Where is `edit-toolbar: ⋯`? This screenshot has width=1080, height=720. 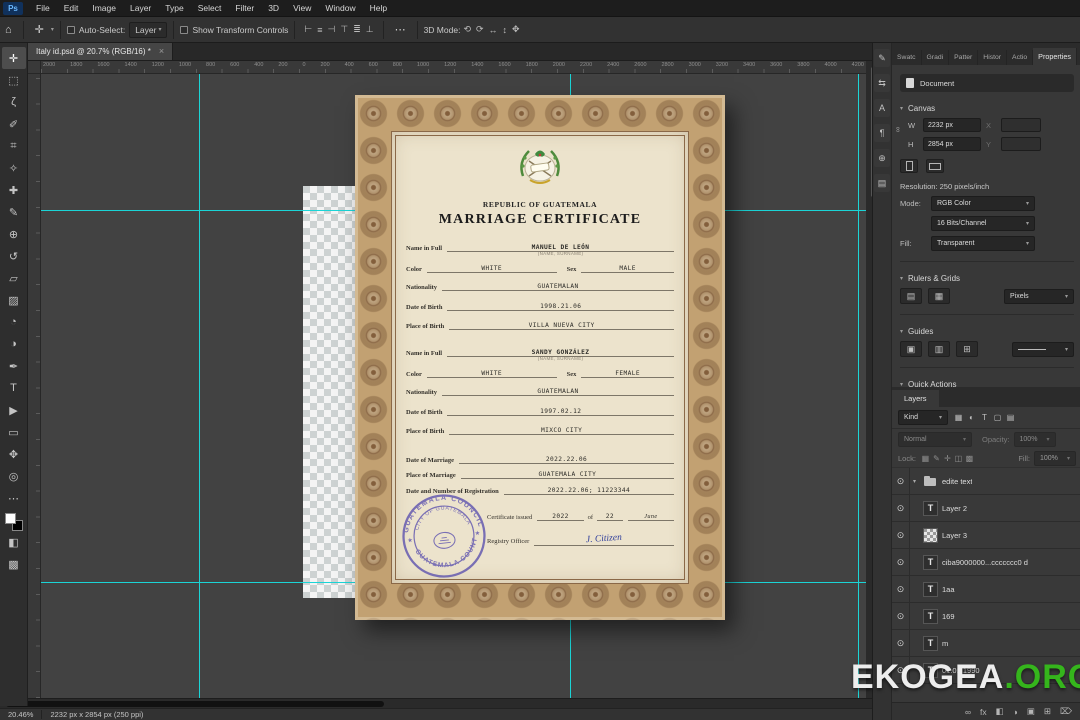 edit-toolbar: ⋯ is located at coordinates (14, 498).